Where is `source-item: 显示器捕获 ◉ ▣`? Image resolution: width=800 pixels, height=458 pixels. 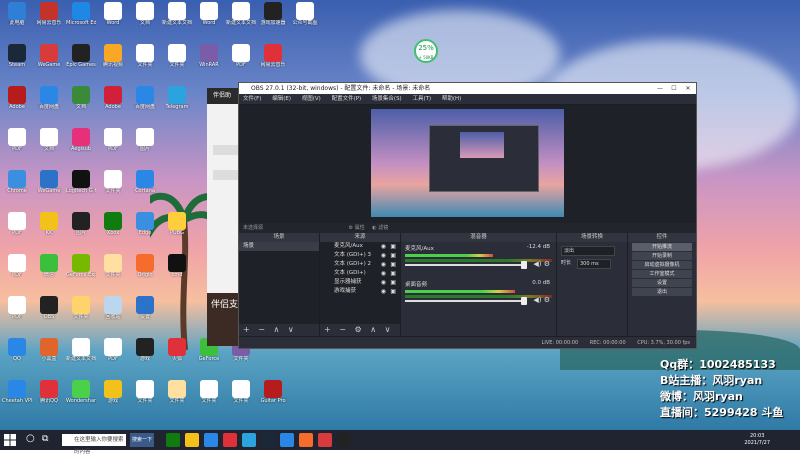 source-item: 显示器捕获 ◉ ▣ is located at coordinates (360, 282).